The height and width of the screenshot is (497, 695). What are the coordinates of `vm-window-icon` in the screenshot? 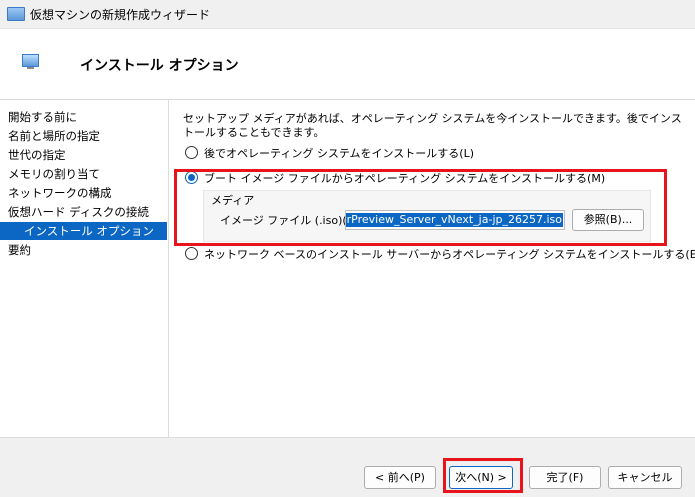 It's located at (16, 14).